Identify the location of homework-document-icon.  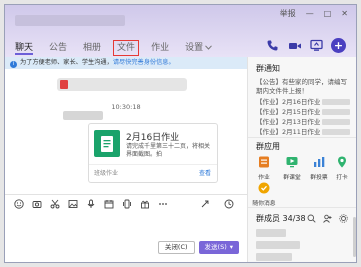
(107, 143).